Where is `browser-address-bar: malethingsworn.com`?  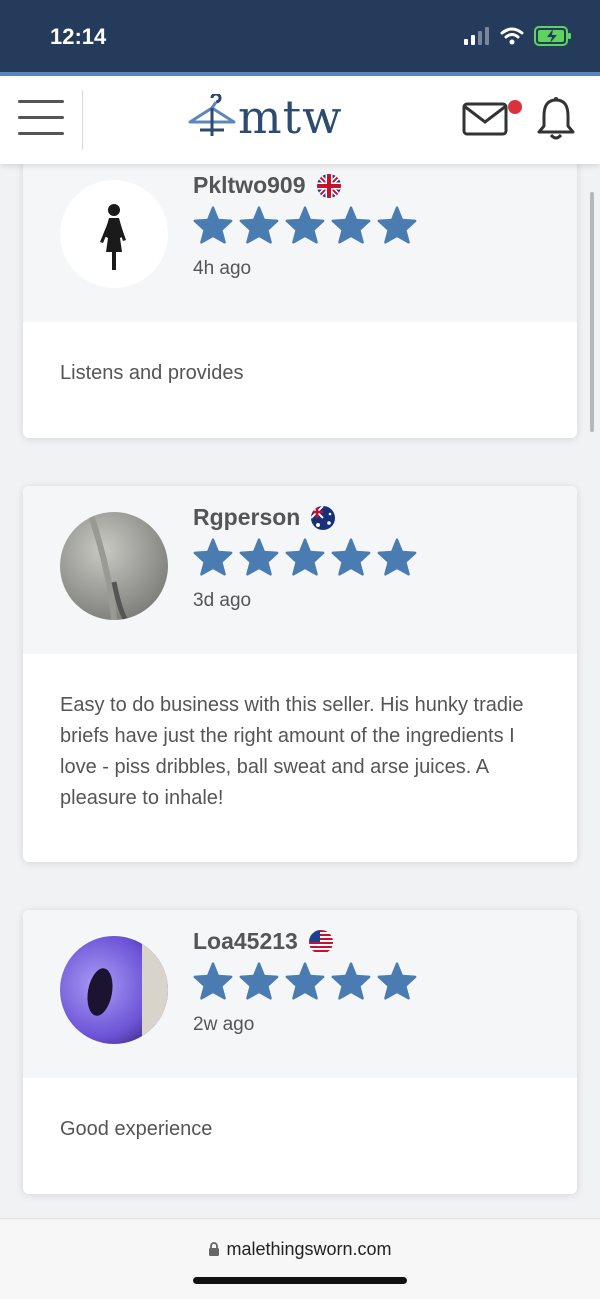
browser-address-bar: malethingsworn.com is located at coordinates (300, 1258).